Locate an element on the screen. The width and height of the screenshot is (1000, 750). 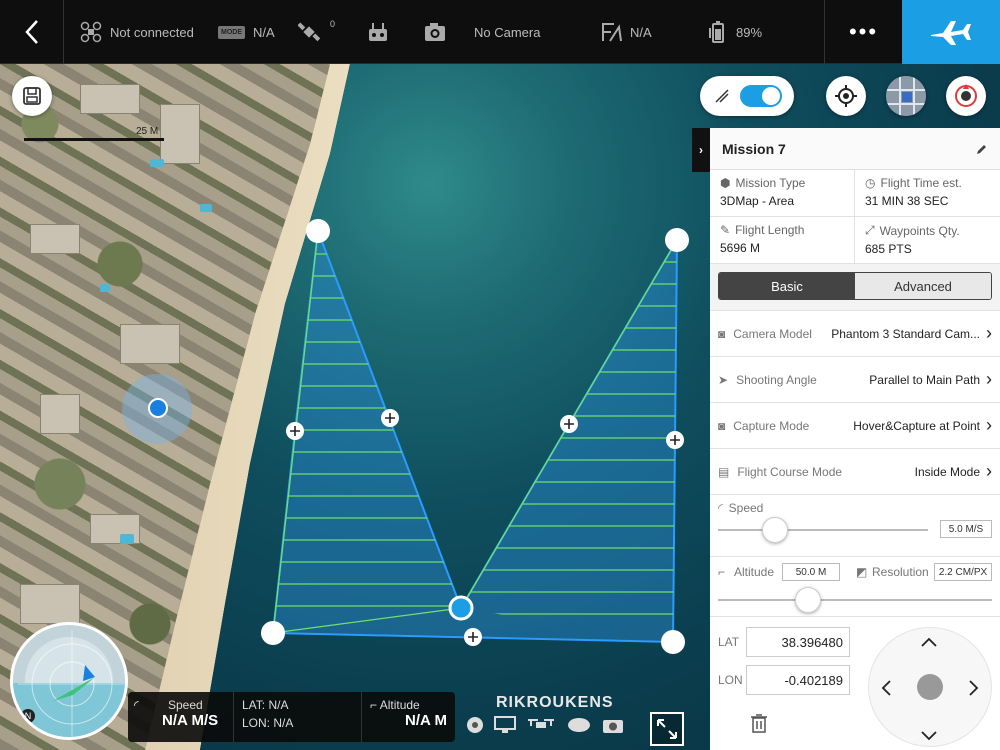
stat-flight-time: ◷ Flight Time est. 31 MIN 38 SEC is located at coordinates (927, 193).